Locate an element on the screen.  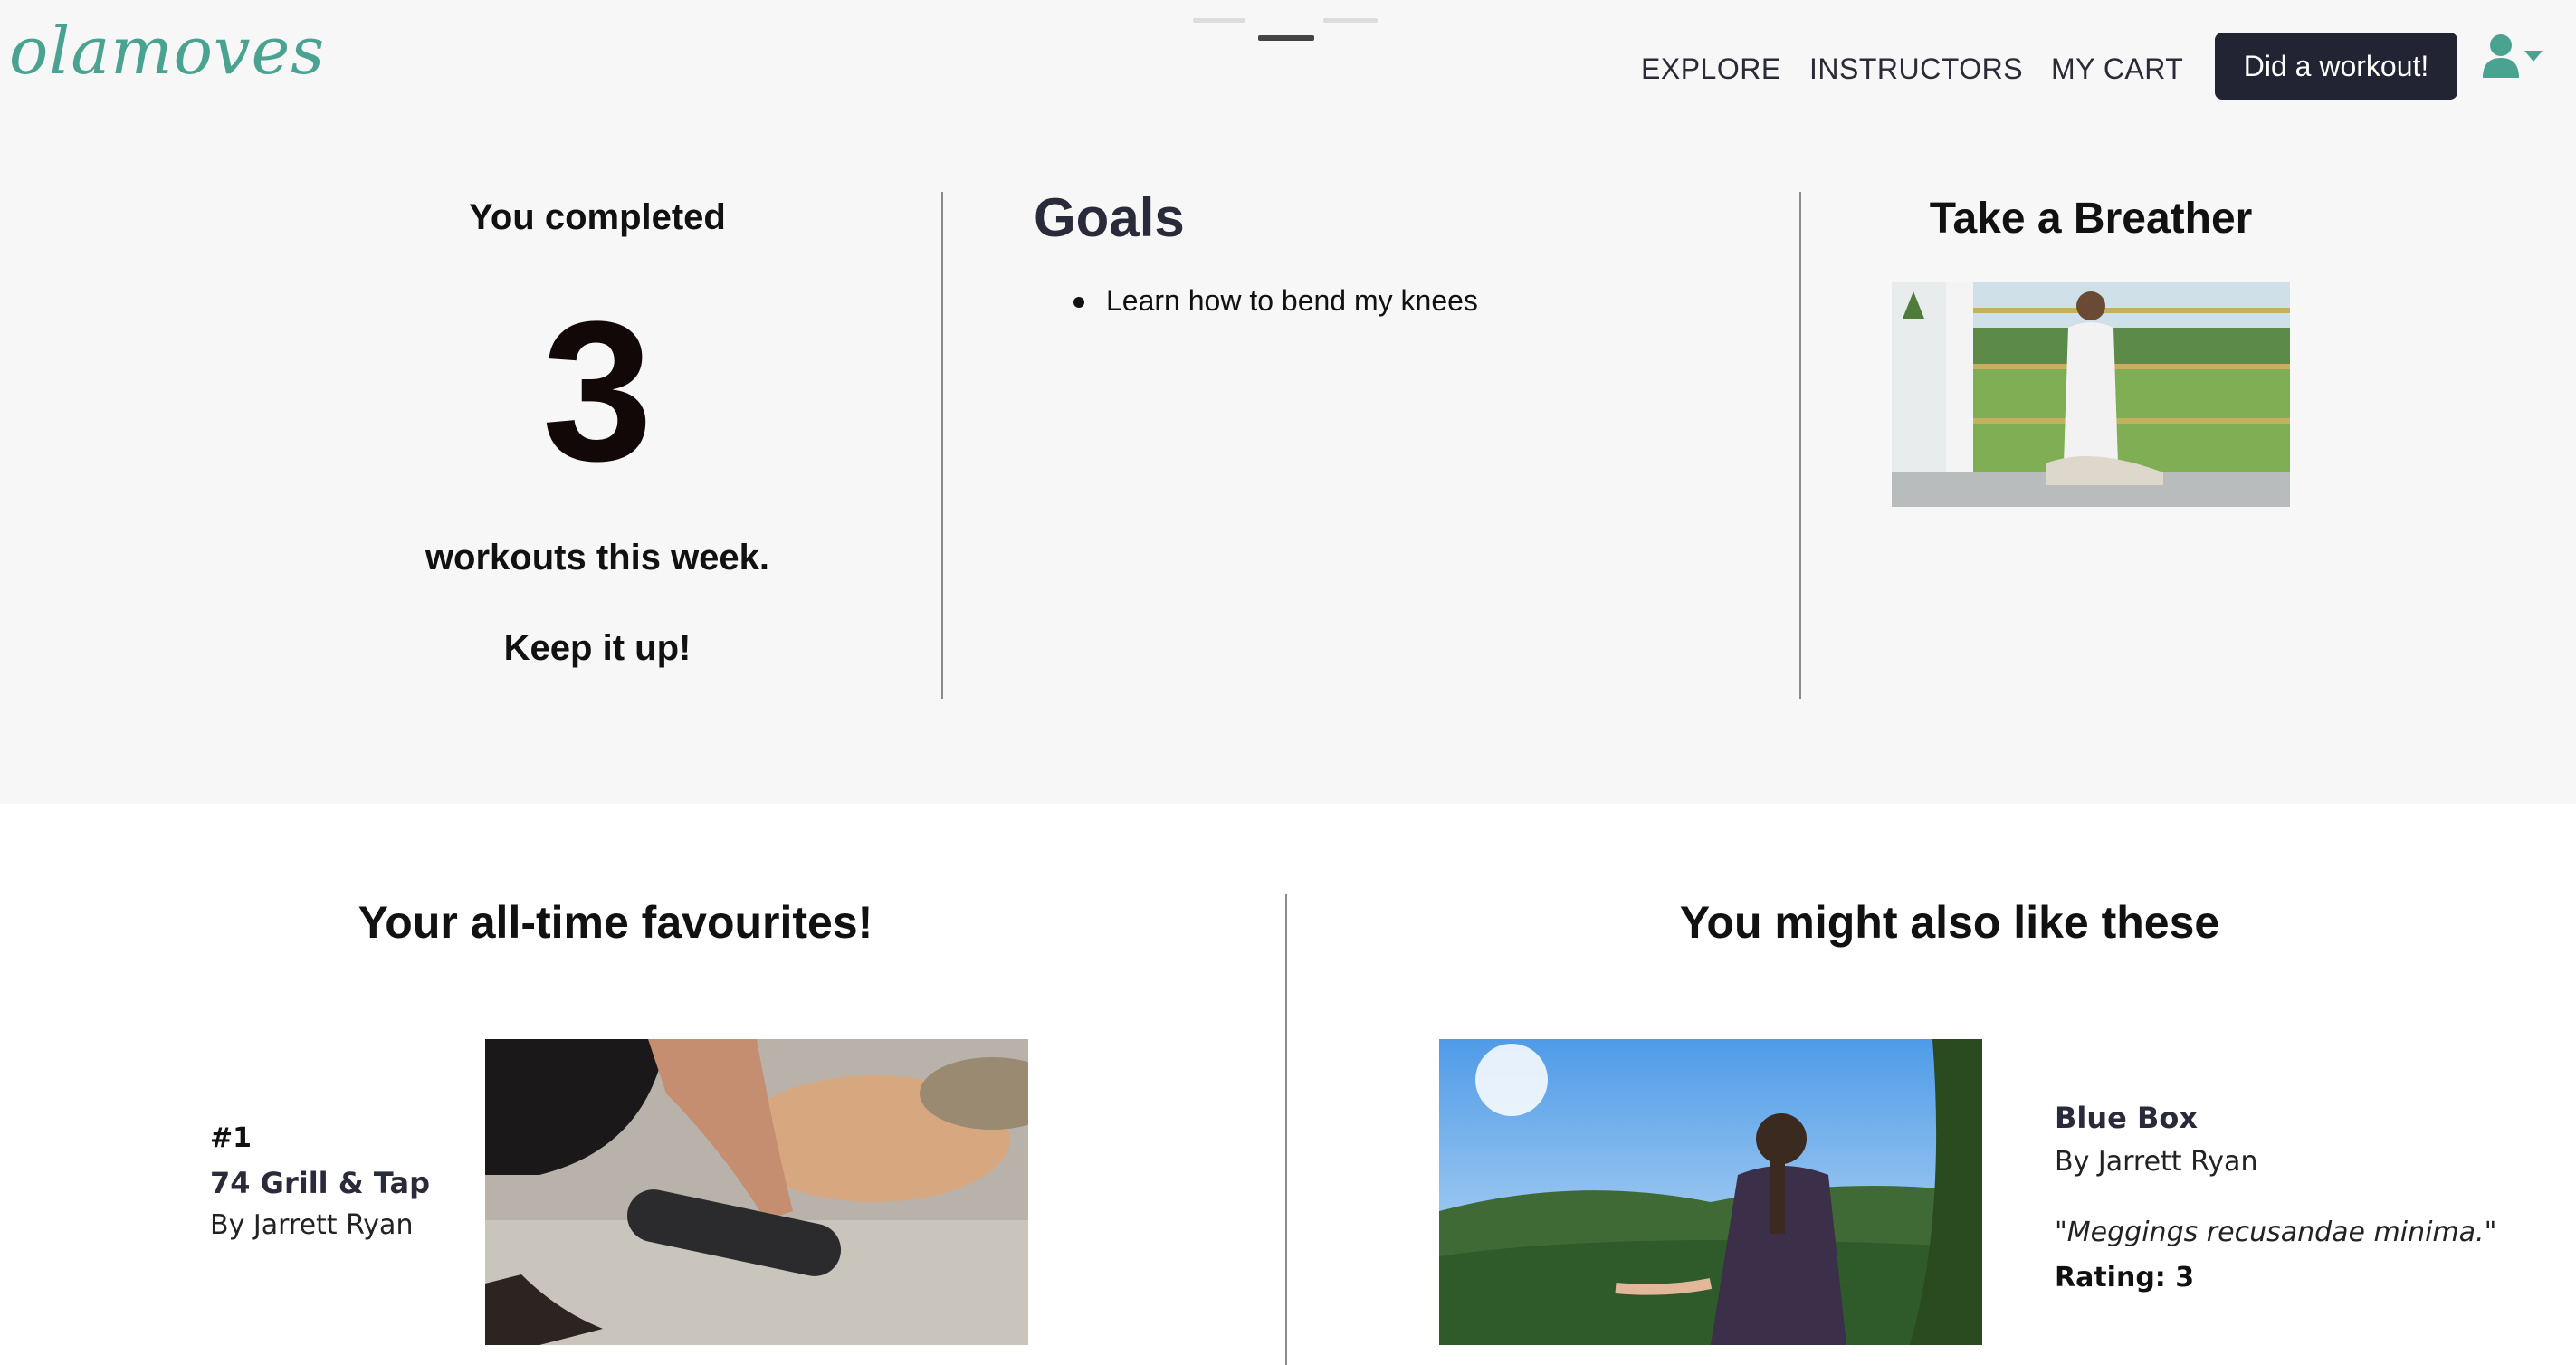
recommendation-quote: "Meggings recusandae minima." is located at coordinates (2276, 1232).